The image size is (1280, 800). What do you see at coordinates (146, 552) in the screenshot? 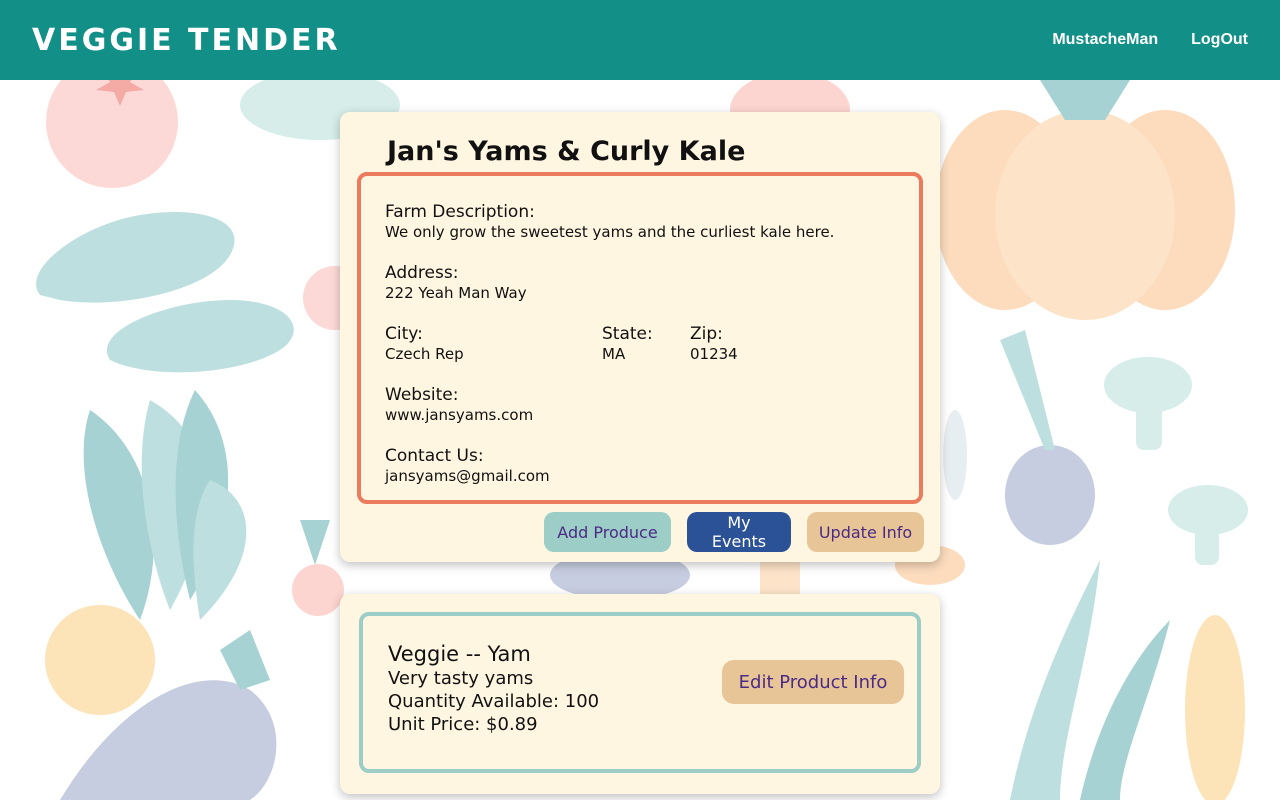
I see `chard-illustration` at bounding box center [146, 552].